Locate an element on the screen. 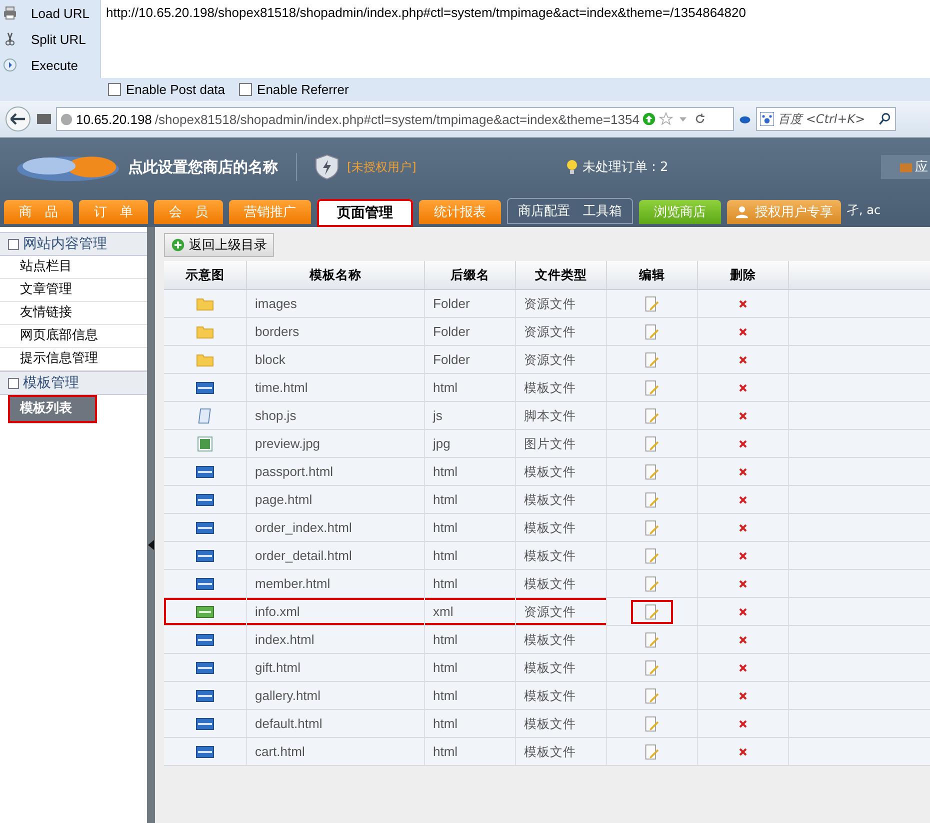 The width and height of the screenshot is (930, 823). column-header: 模板名称 is located at coordinates (335, 275).